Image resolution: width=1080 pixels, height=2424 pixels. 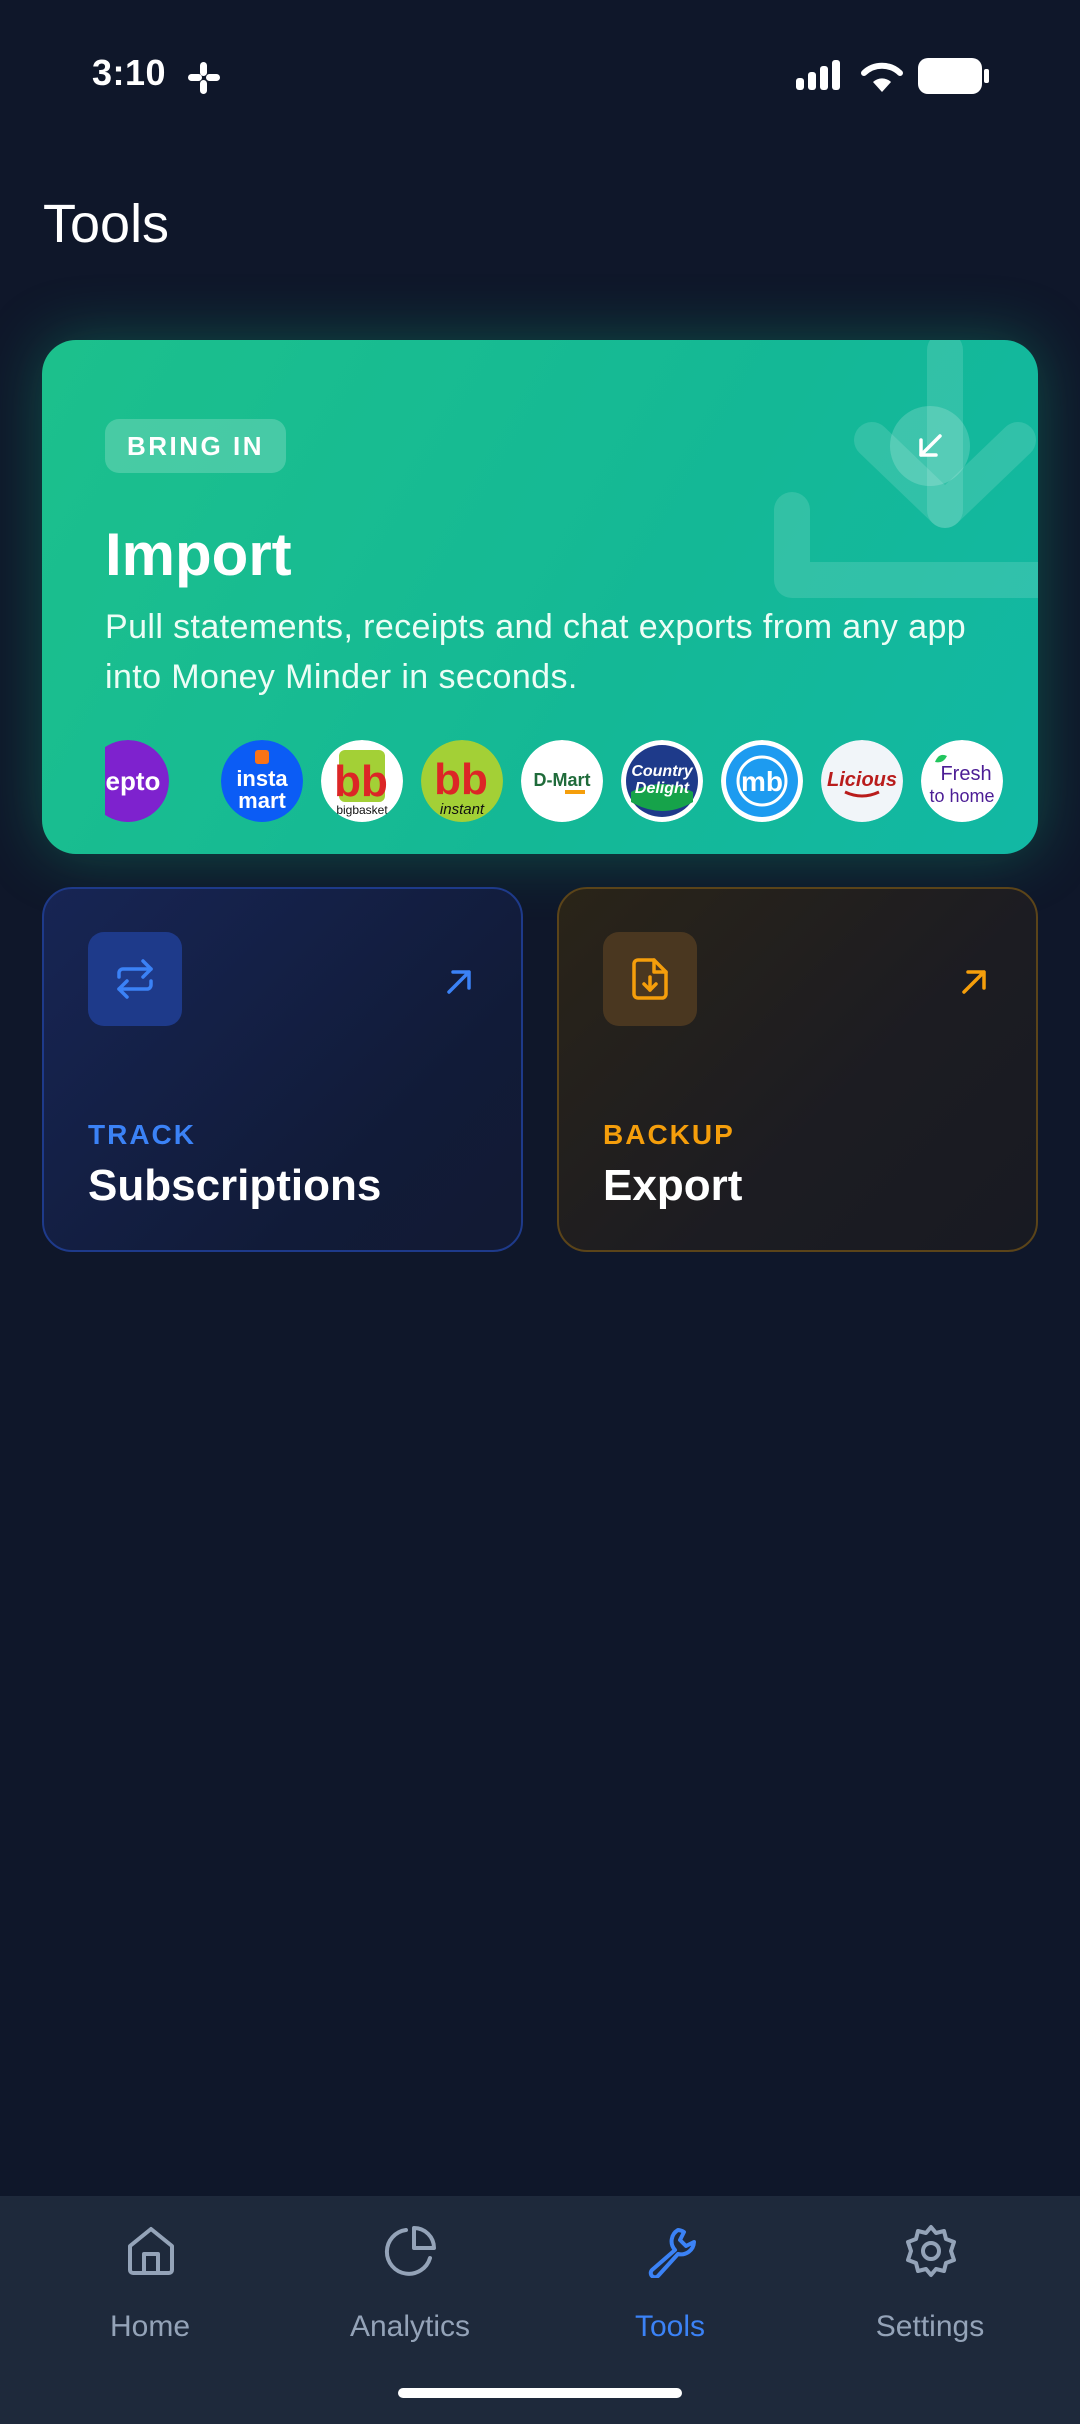 I want to click on nav-item-home: Home, so click(x=150, y=2296).